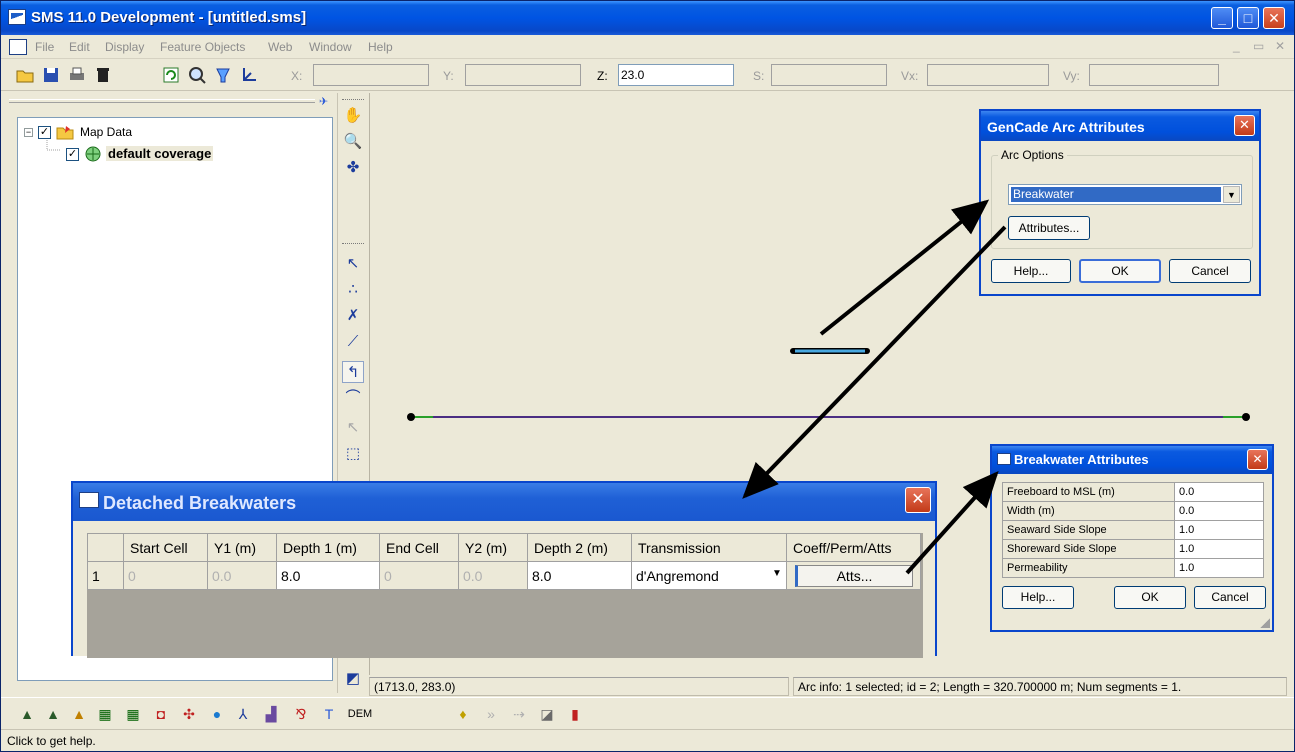  I want to click on menu-file: File, so click(44, 47).